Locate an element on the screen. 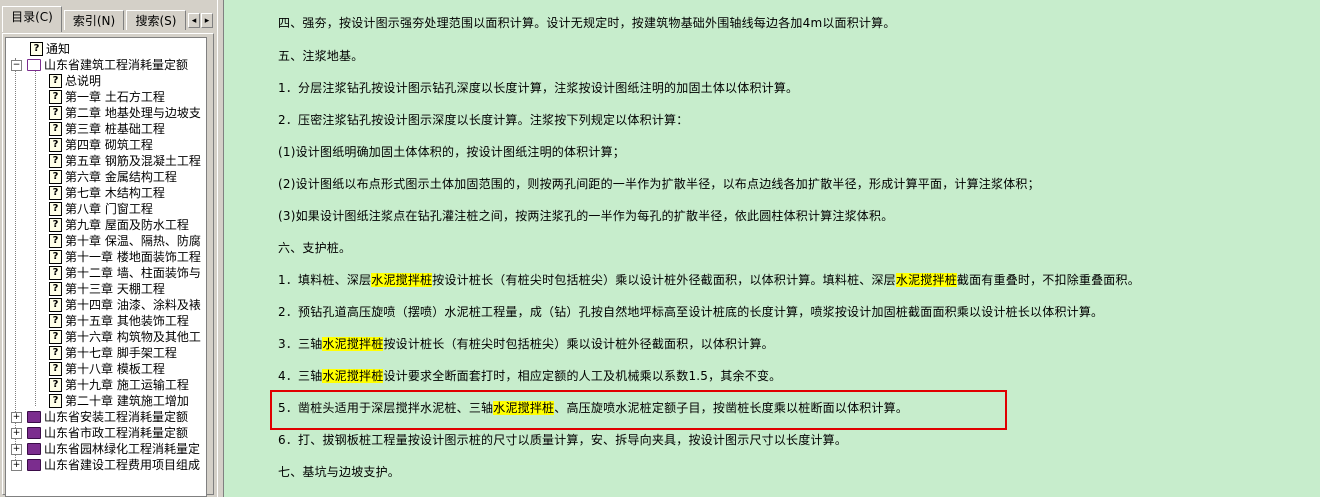  tree-item-chapter: ? 第六章 金属结构工程 is located at coordinates (113, 177).